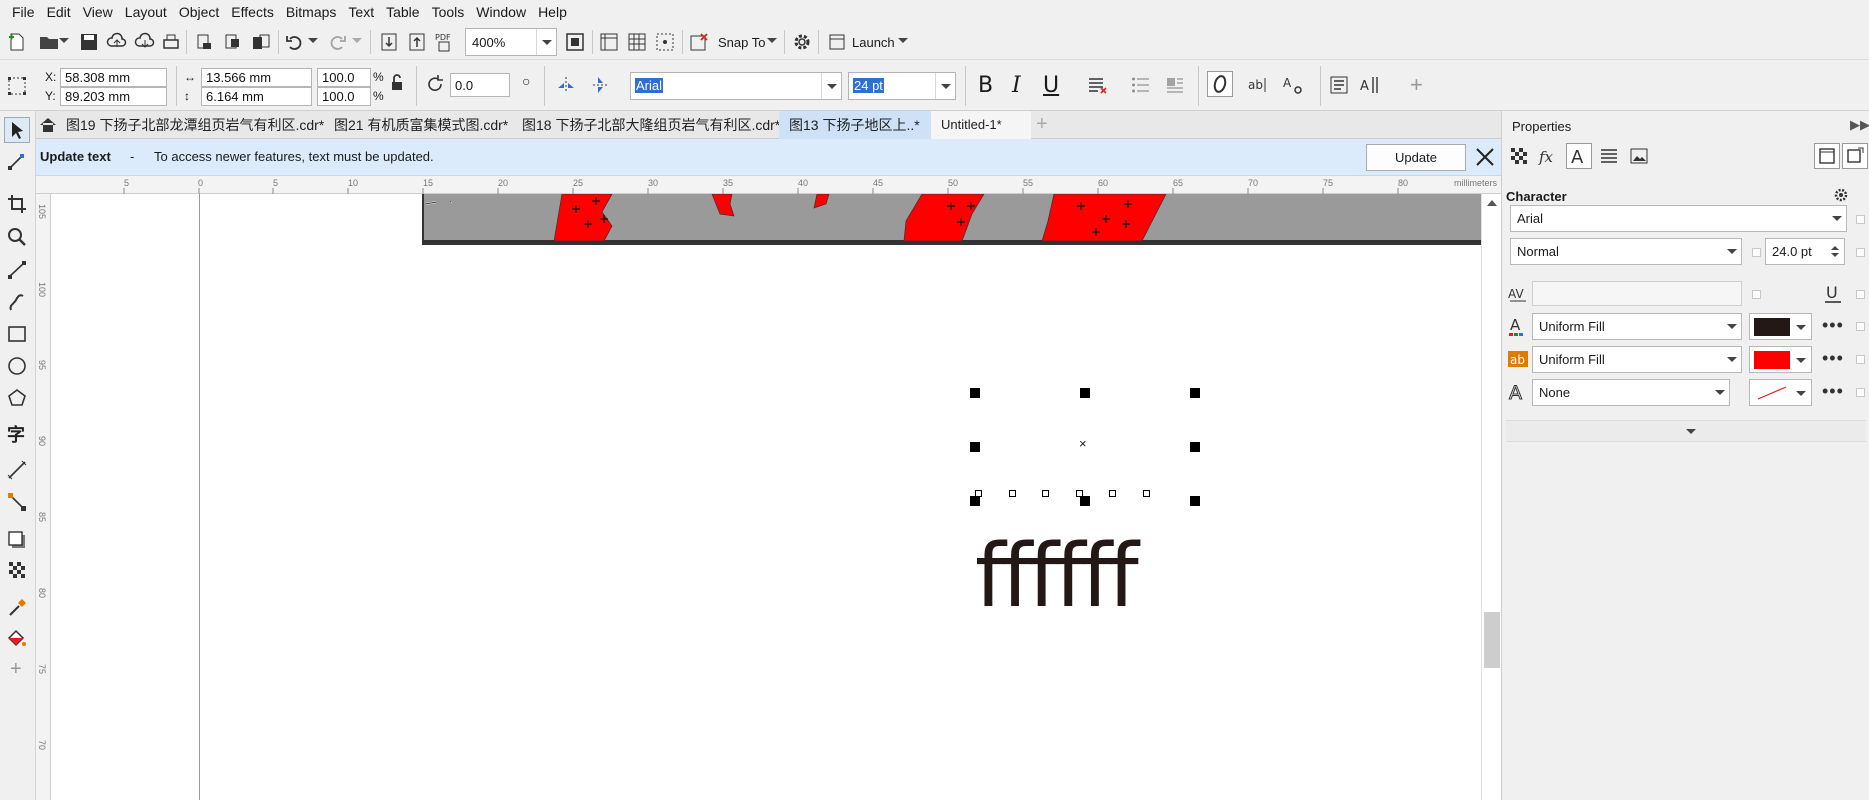 The image size is (1869, 800). I want to click on character-tab-icon: A, so click(1579, 156).